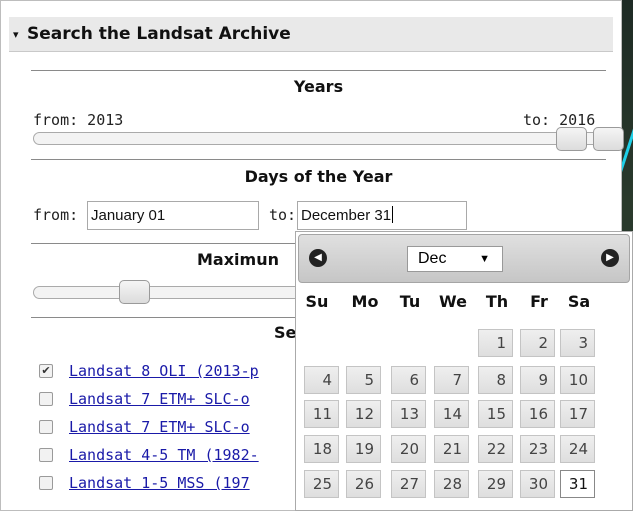  What do you see at coordinates (46, 371) in the screenshot?
I see `sensor-checkbox-0: ✔` at bounding box center [46, 371].